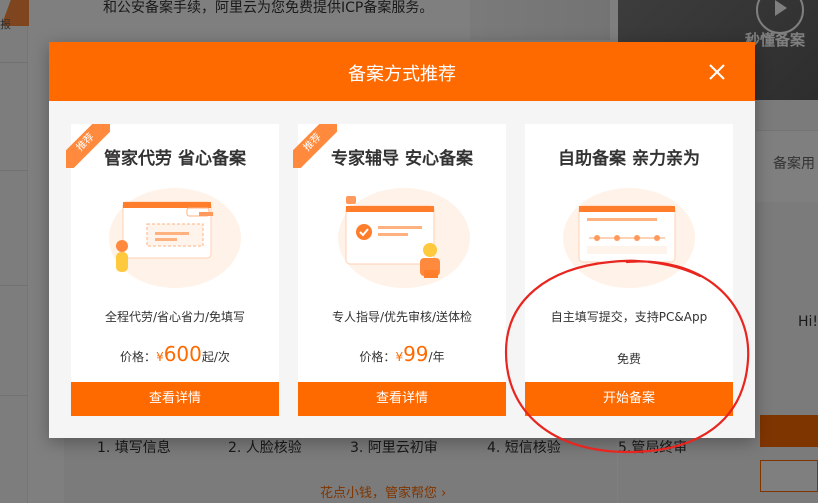  I want to click on card-description: 专人指导/优先审核/送体检, so click(402, 317).